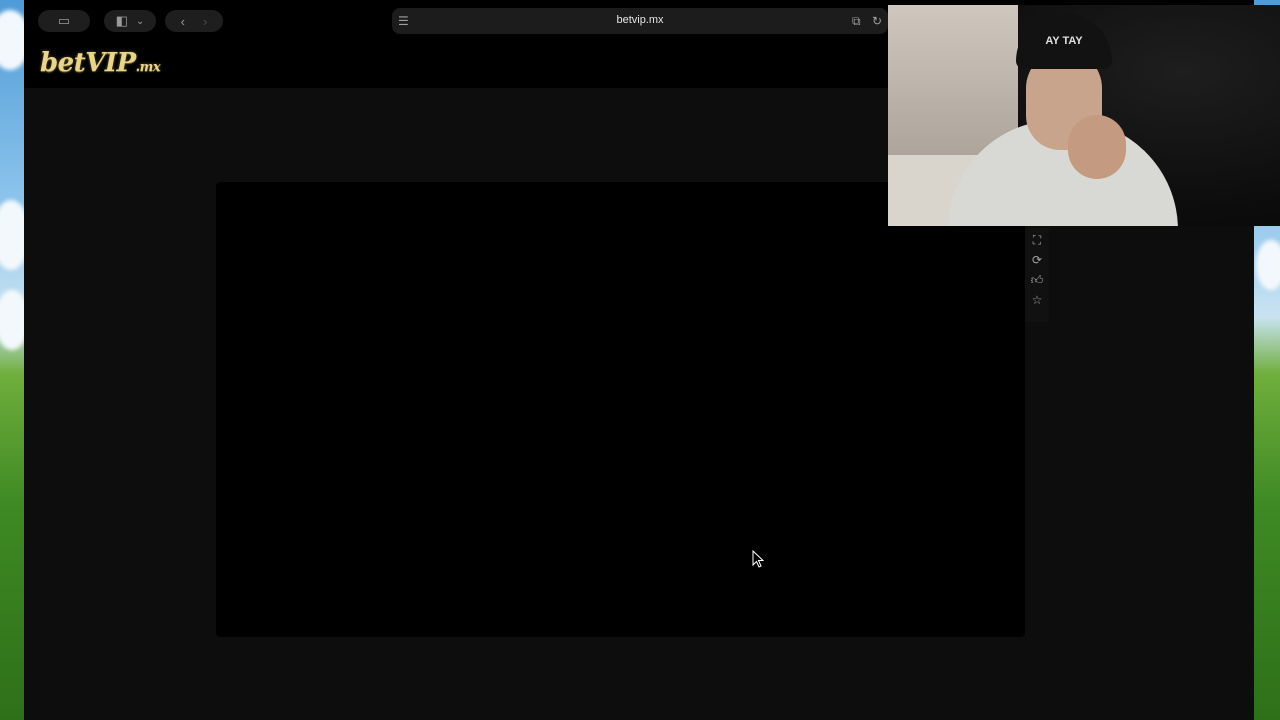  Describe the element at coordinates (856, 21) in the screenshot. I see `translate-icon: ⧉` at that location.